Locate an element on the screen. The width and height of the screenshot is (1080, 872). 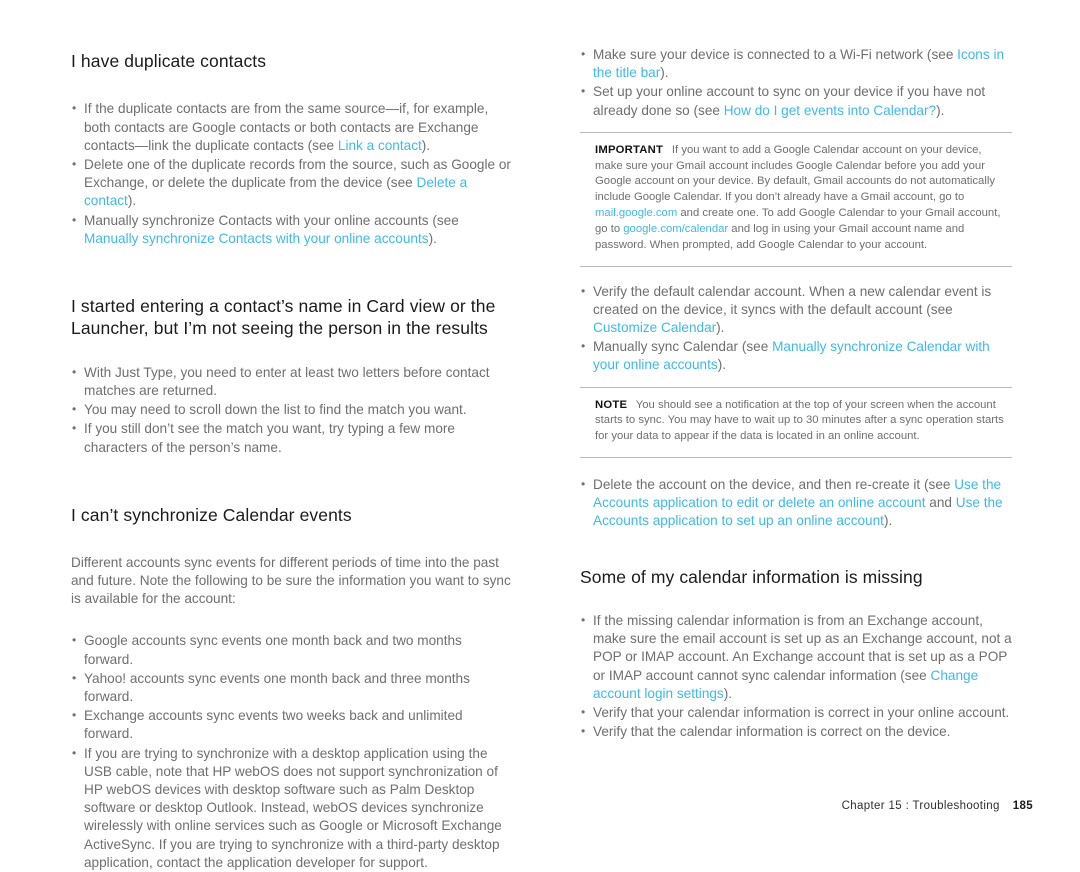
cross-reference-link: Link a contact is located at coordinates (380, 145).